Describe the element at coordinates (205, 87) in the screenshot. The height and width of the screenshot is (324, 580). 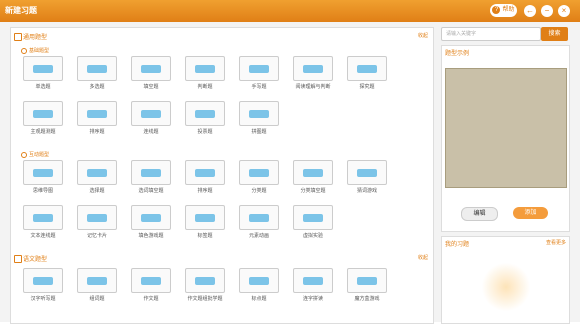
I see `question-type-label: 判断题` at that location.